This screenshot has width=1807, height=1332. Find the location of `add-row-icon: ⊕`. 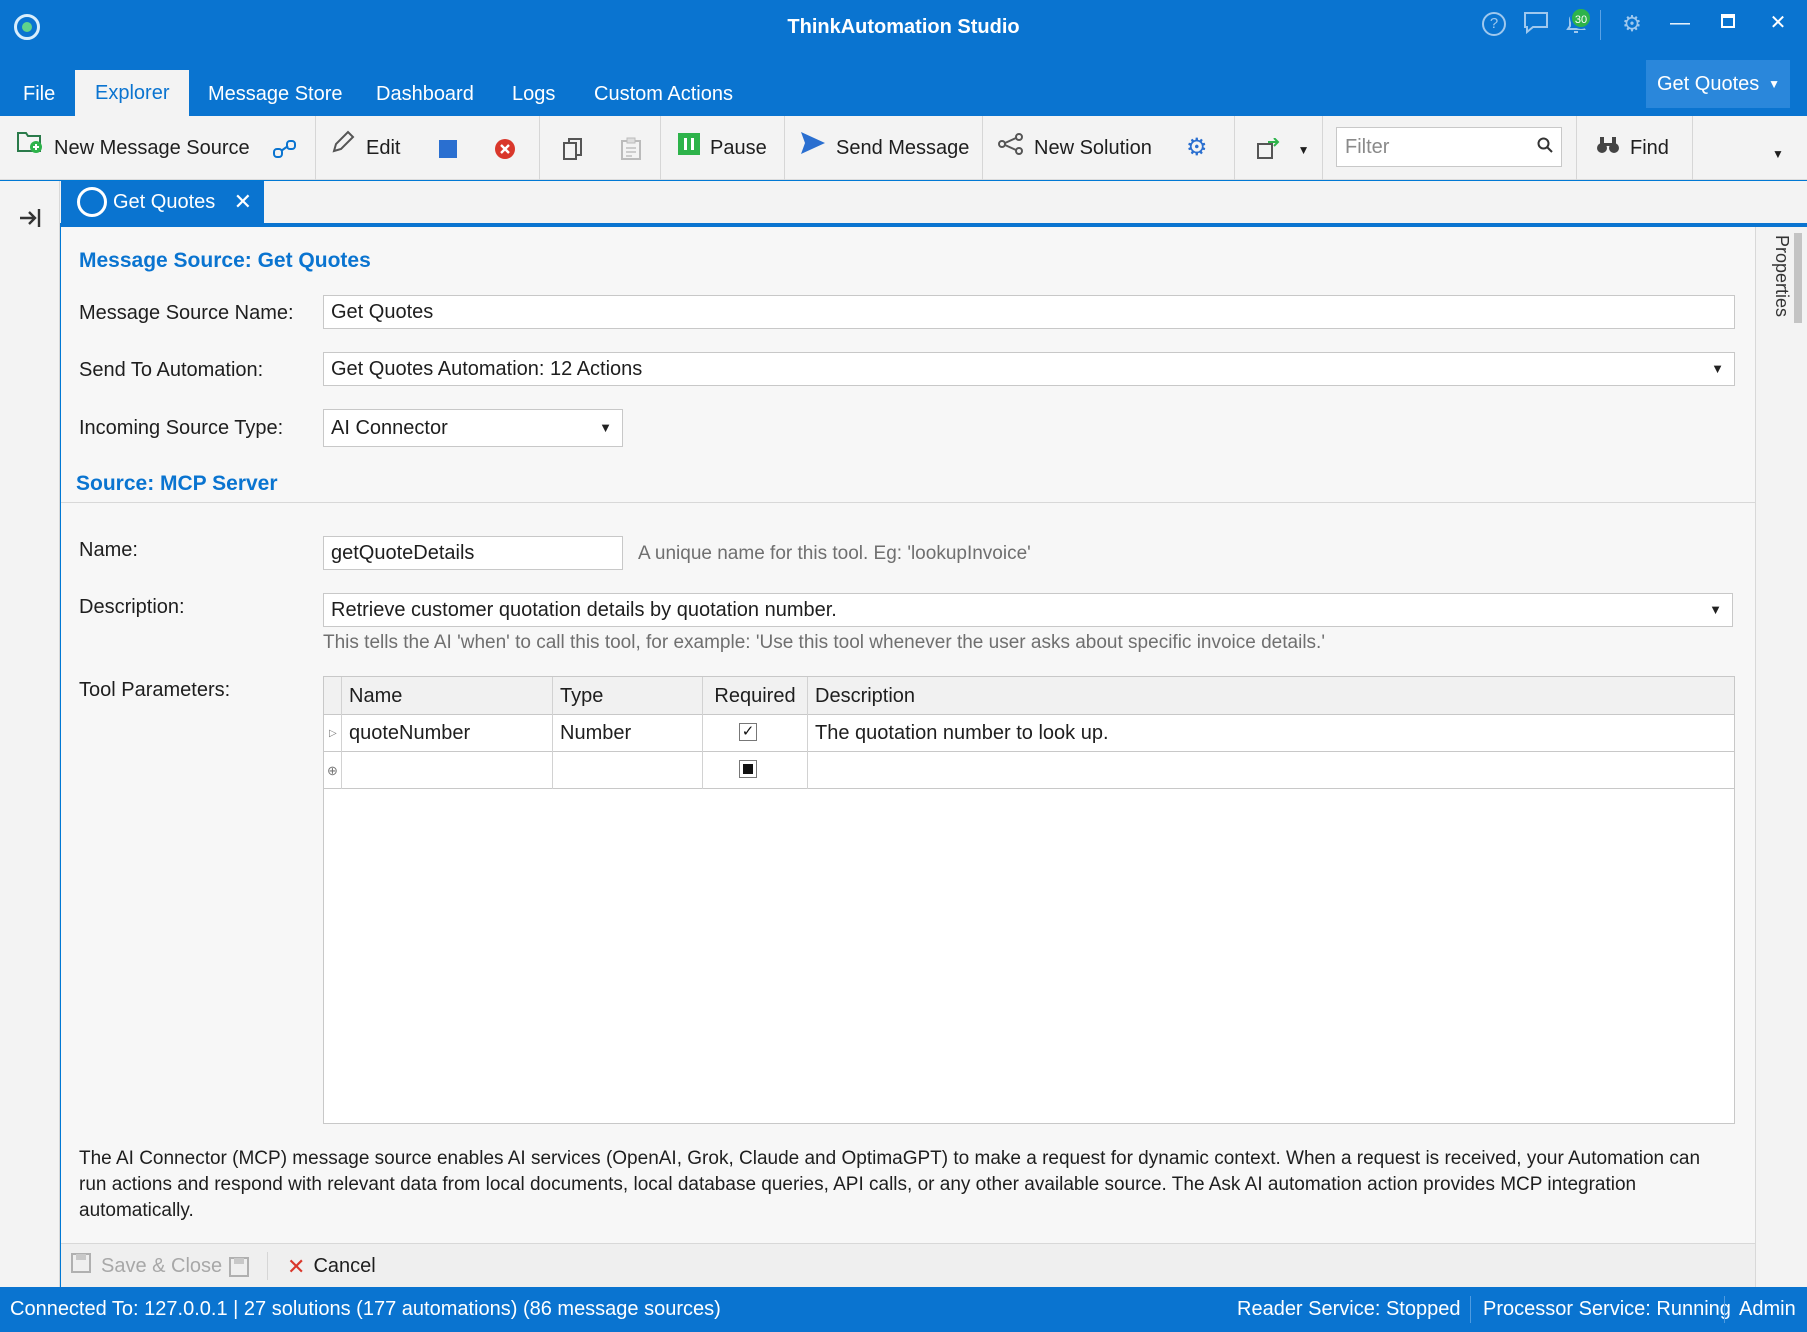

add-row-icon: ⊕ is located at coordinates (333, 770).